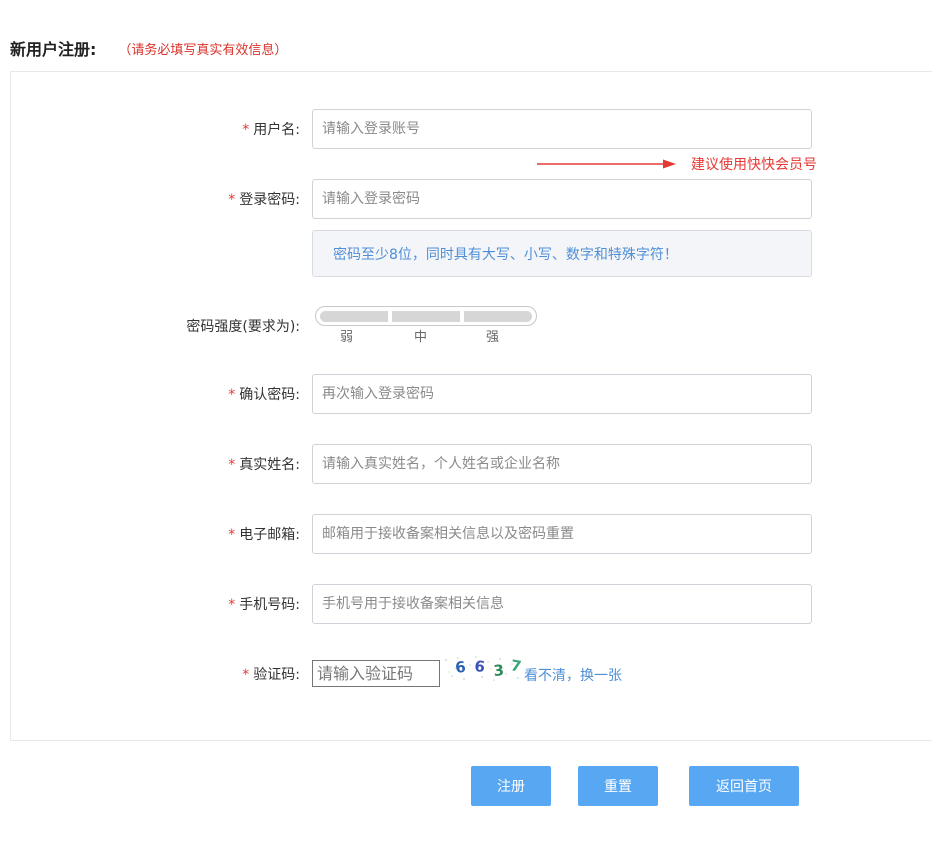 The height and width of the screenshot is (866, 932). Describe the element at coordinates (606, 164) in the screenshot. I see `arrow-icon` at that location.